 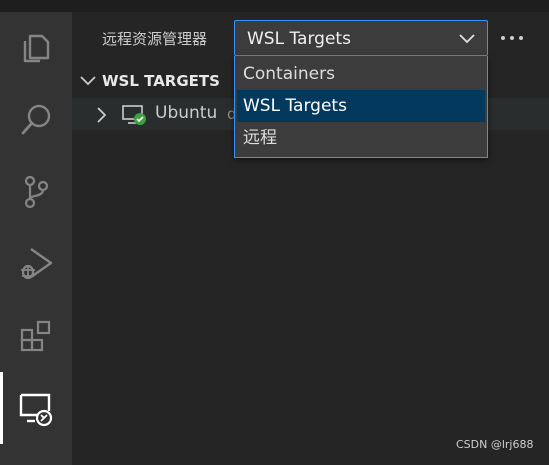 I want to click on run-debug-icon, so click(x=37, y=264).